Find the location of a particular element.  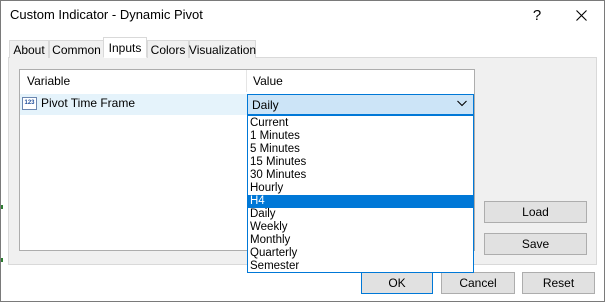

tab-visualization-label: Visualization is located at coordinates (222, 49).